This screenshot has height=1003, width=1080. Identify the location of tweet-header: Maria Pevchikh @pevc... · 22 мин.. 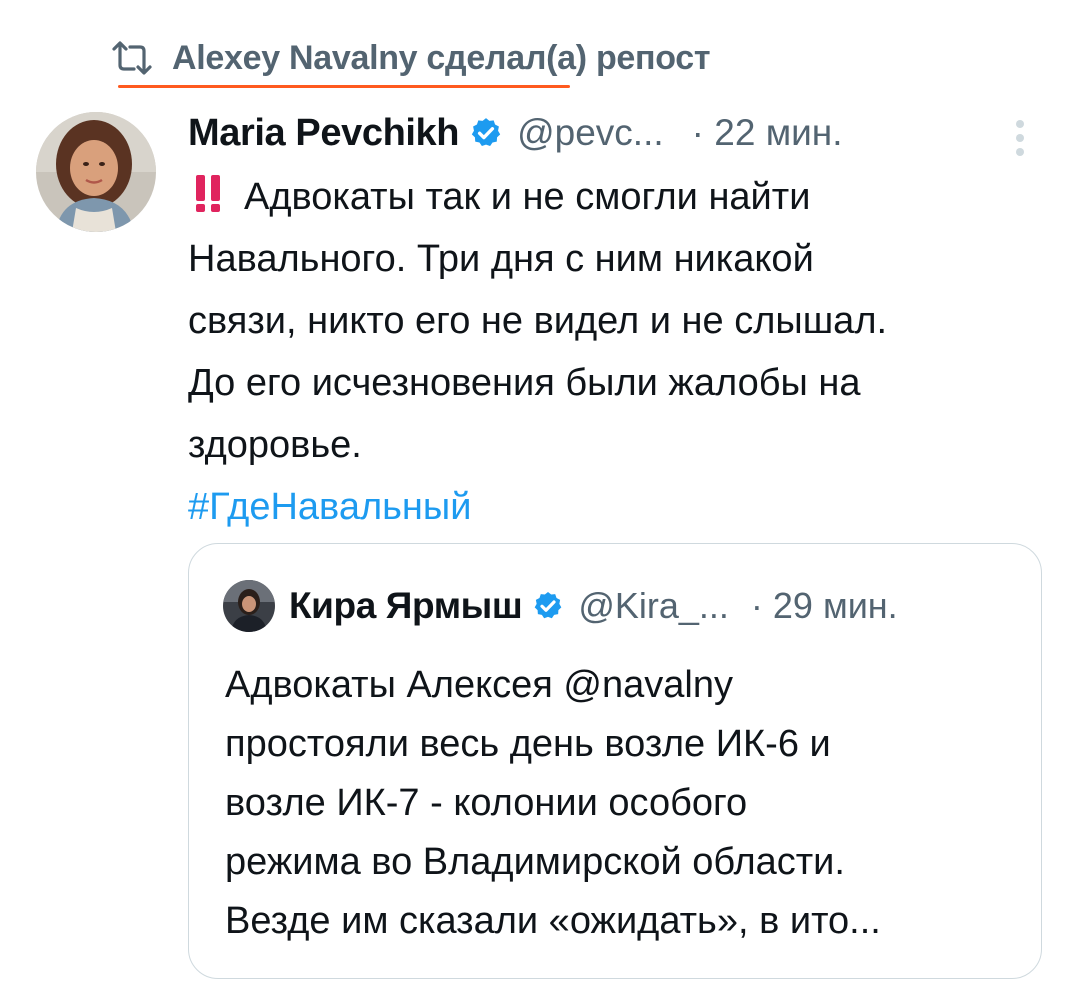
(515, 133).